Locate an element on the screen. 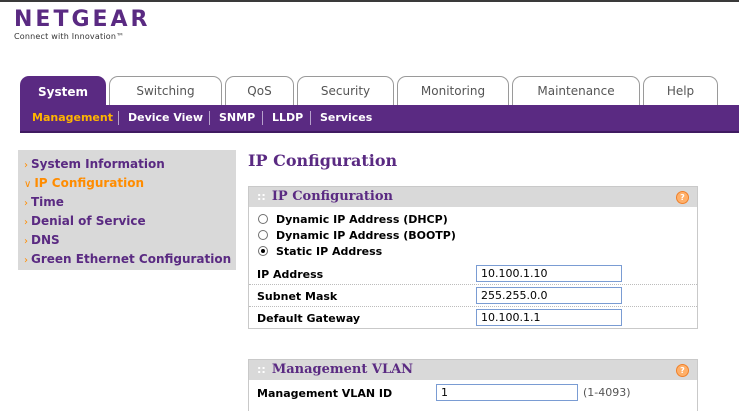 This screenshot has width=739, height=411. nav-item-label: IP Configuration is located at coordinates (89, 183).